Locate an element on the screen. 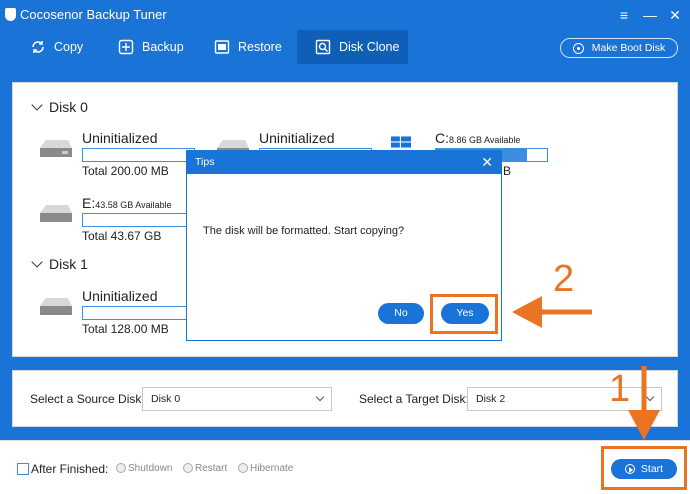 This screenshot has width=690, height=494. title-bar: Cocosenor Backup Tuner ≡ — ✕ is located at coordinates (345, 15).